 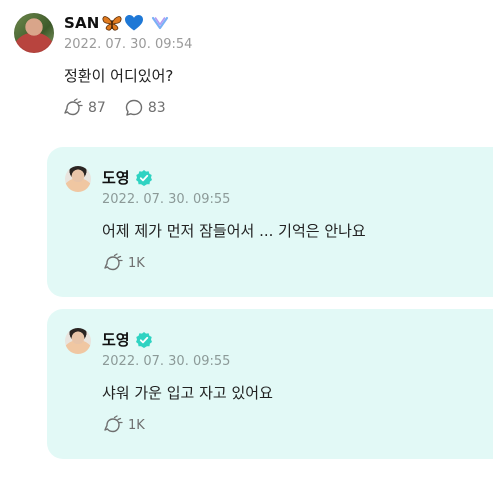 What do you see at coordinates (97, 108) in the screenshot?
I see `like-count: 87` at bounding box center [97, 108].